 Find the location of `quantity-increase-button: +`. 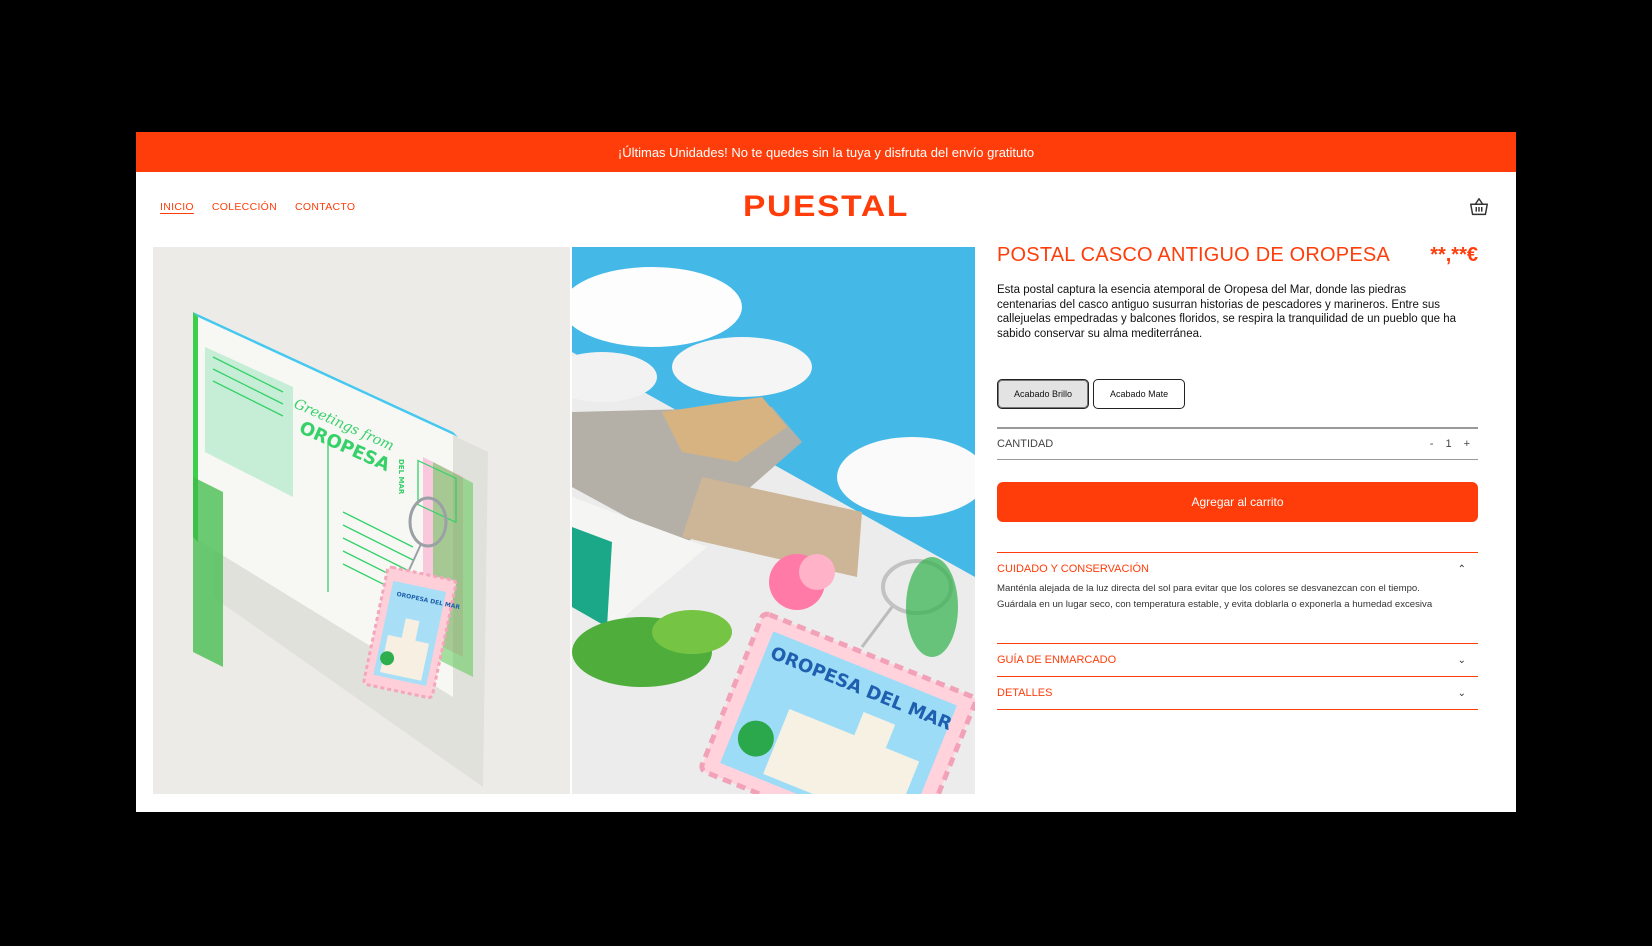

quantity-increase-button: + is located at coordinates (1467, 444).